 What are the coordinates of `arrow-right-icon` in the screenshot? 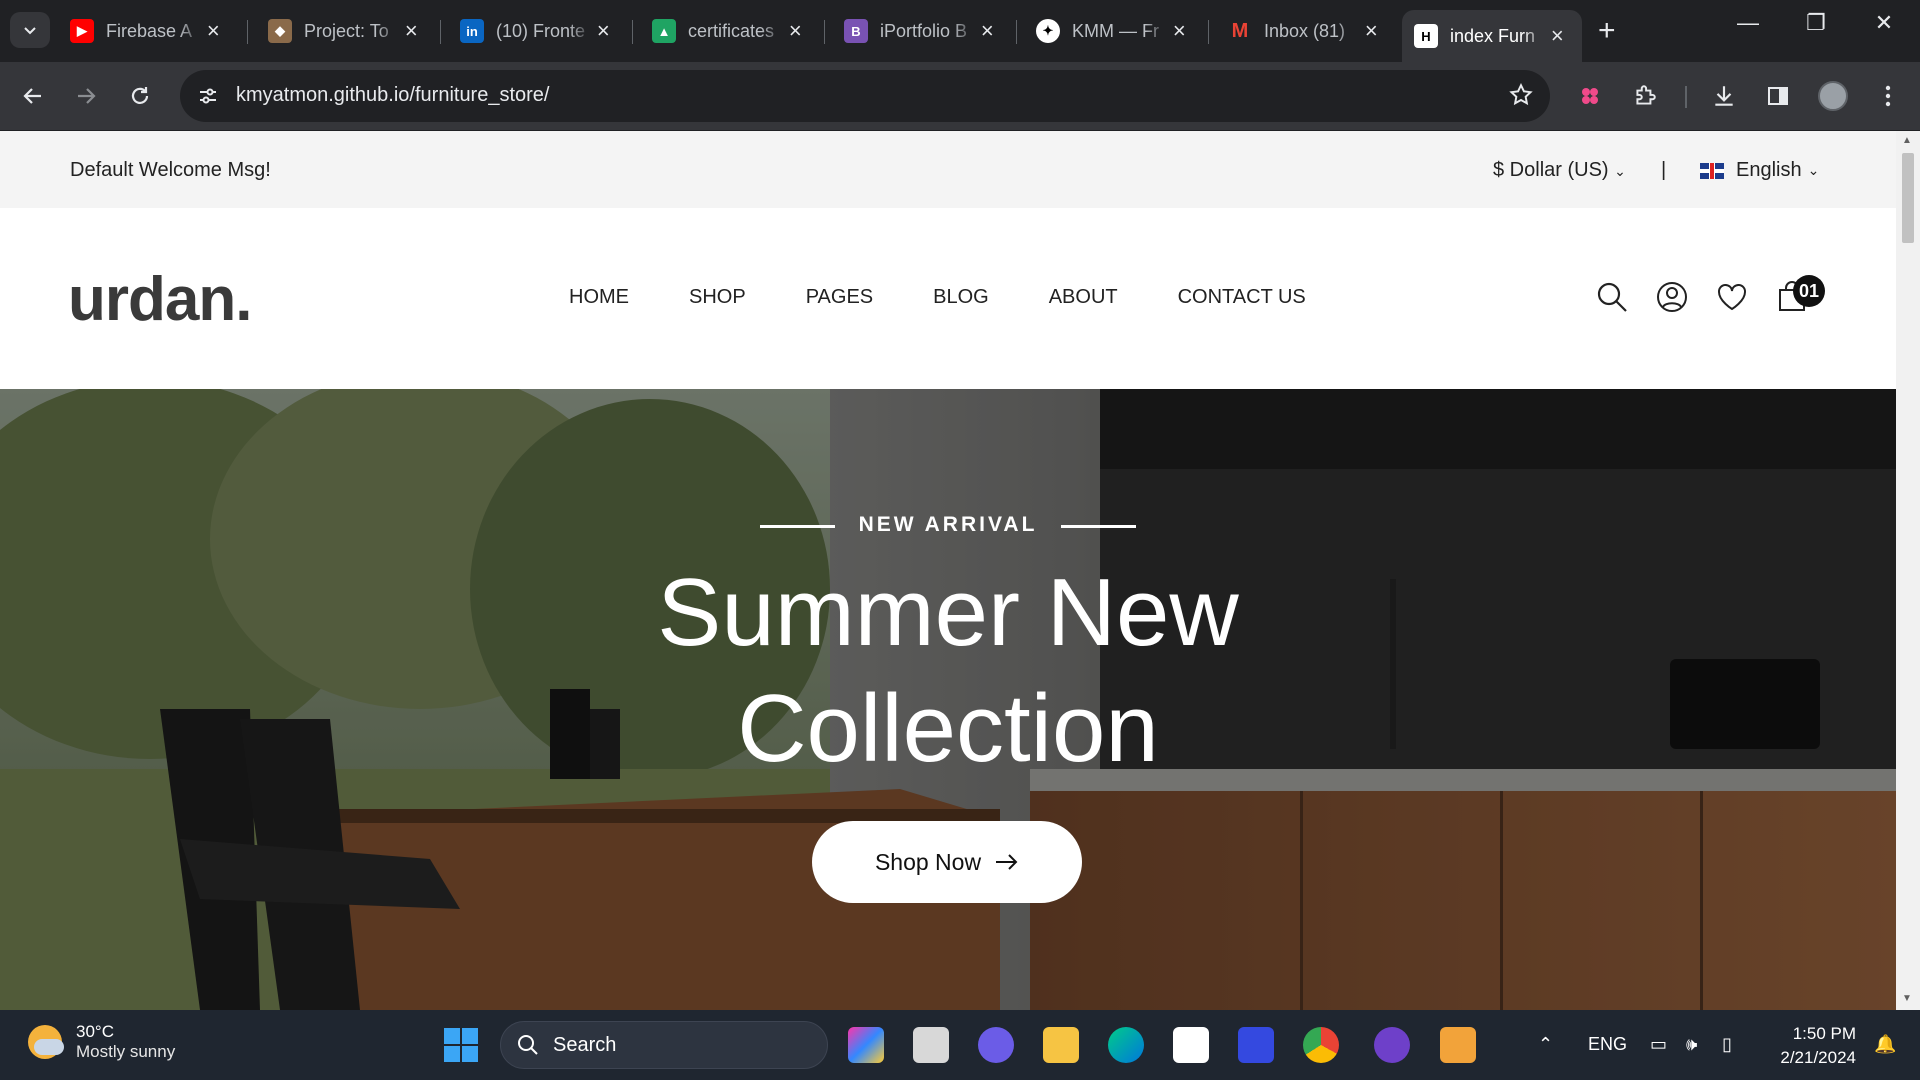 It's located at (87, 96).